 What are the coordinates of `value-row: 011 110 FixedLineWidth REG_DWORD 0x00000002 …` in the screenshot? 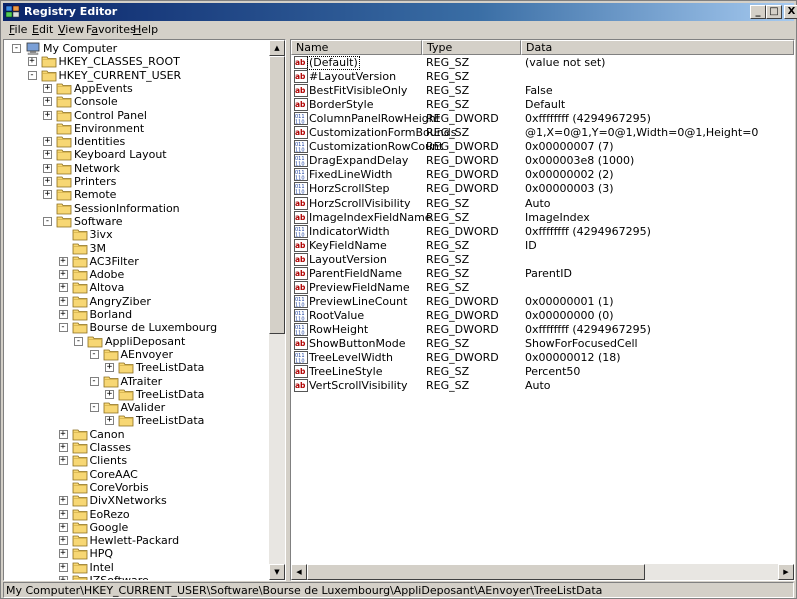 It's located at (542, 175).